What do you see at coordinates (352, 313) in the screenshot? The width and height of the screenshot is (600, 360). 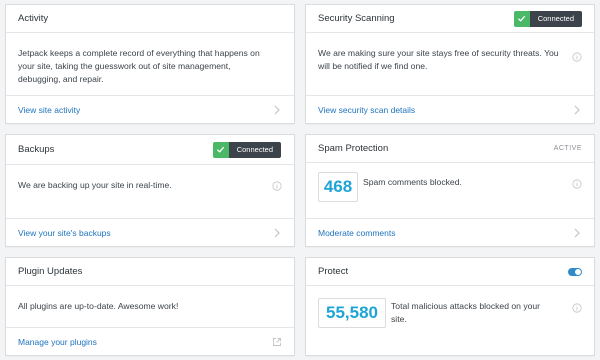 I see `protect-count: 55,580` at bounding box center [352, 313].